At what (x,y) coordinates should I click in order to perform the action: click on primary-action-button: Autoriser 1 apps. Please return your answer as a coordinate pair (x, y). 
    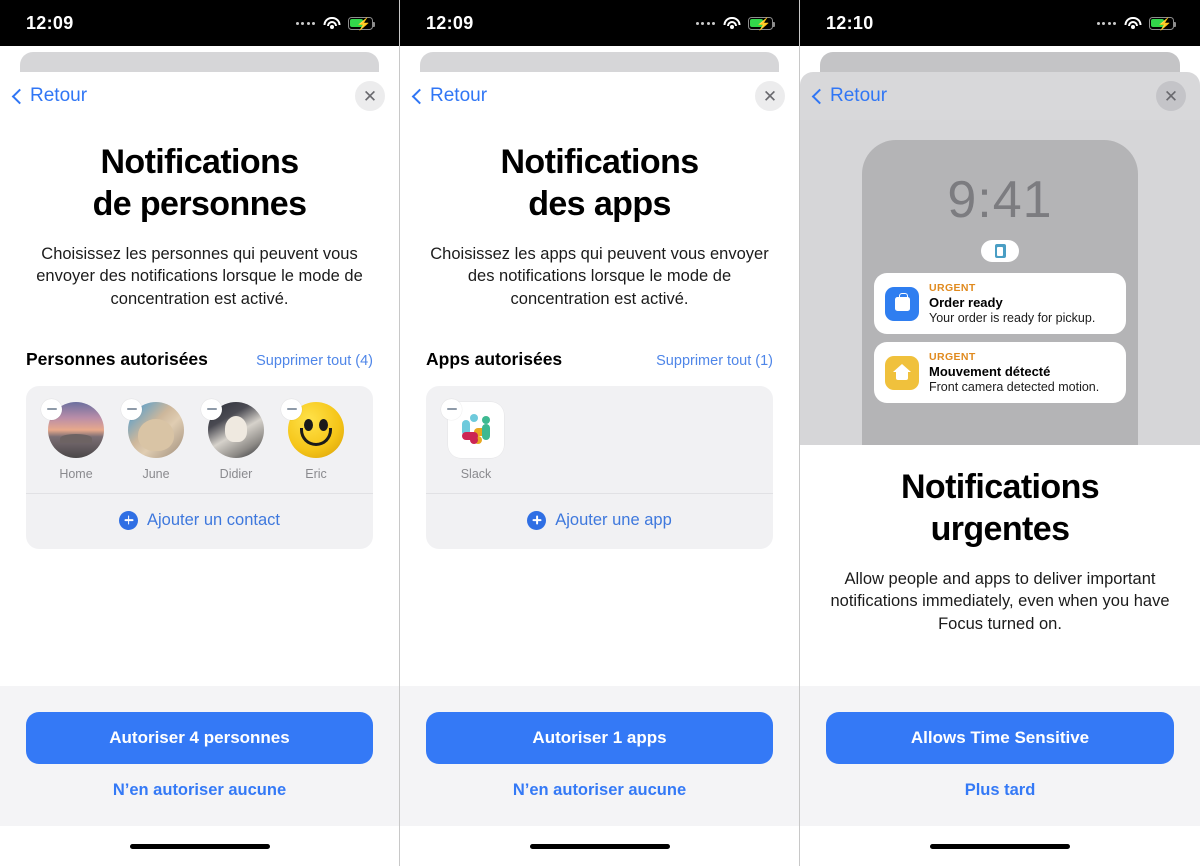
    Looking at the image, I should click on (599, 738).